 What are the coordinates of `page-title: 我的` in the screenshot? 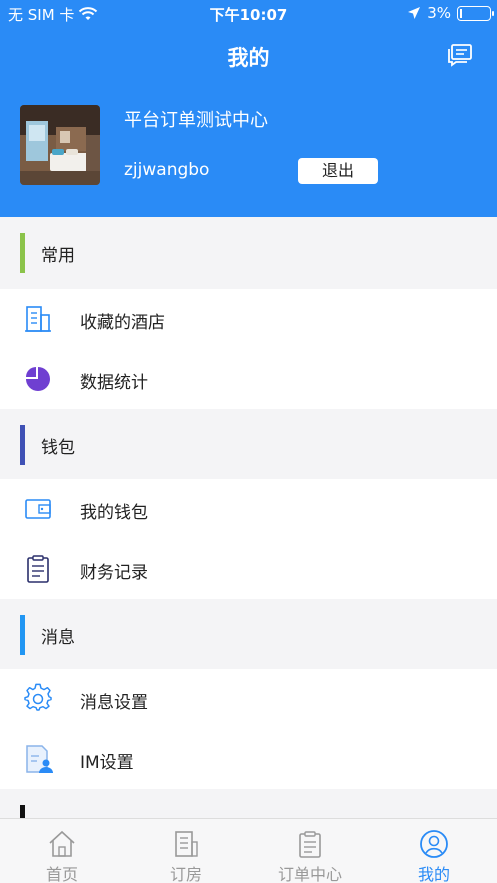 It's located at (248, 58).